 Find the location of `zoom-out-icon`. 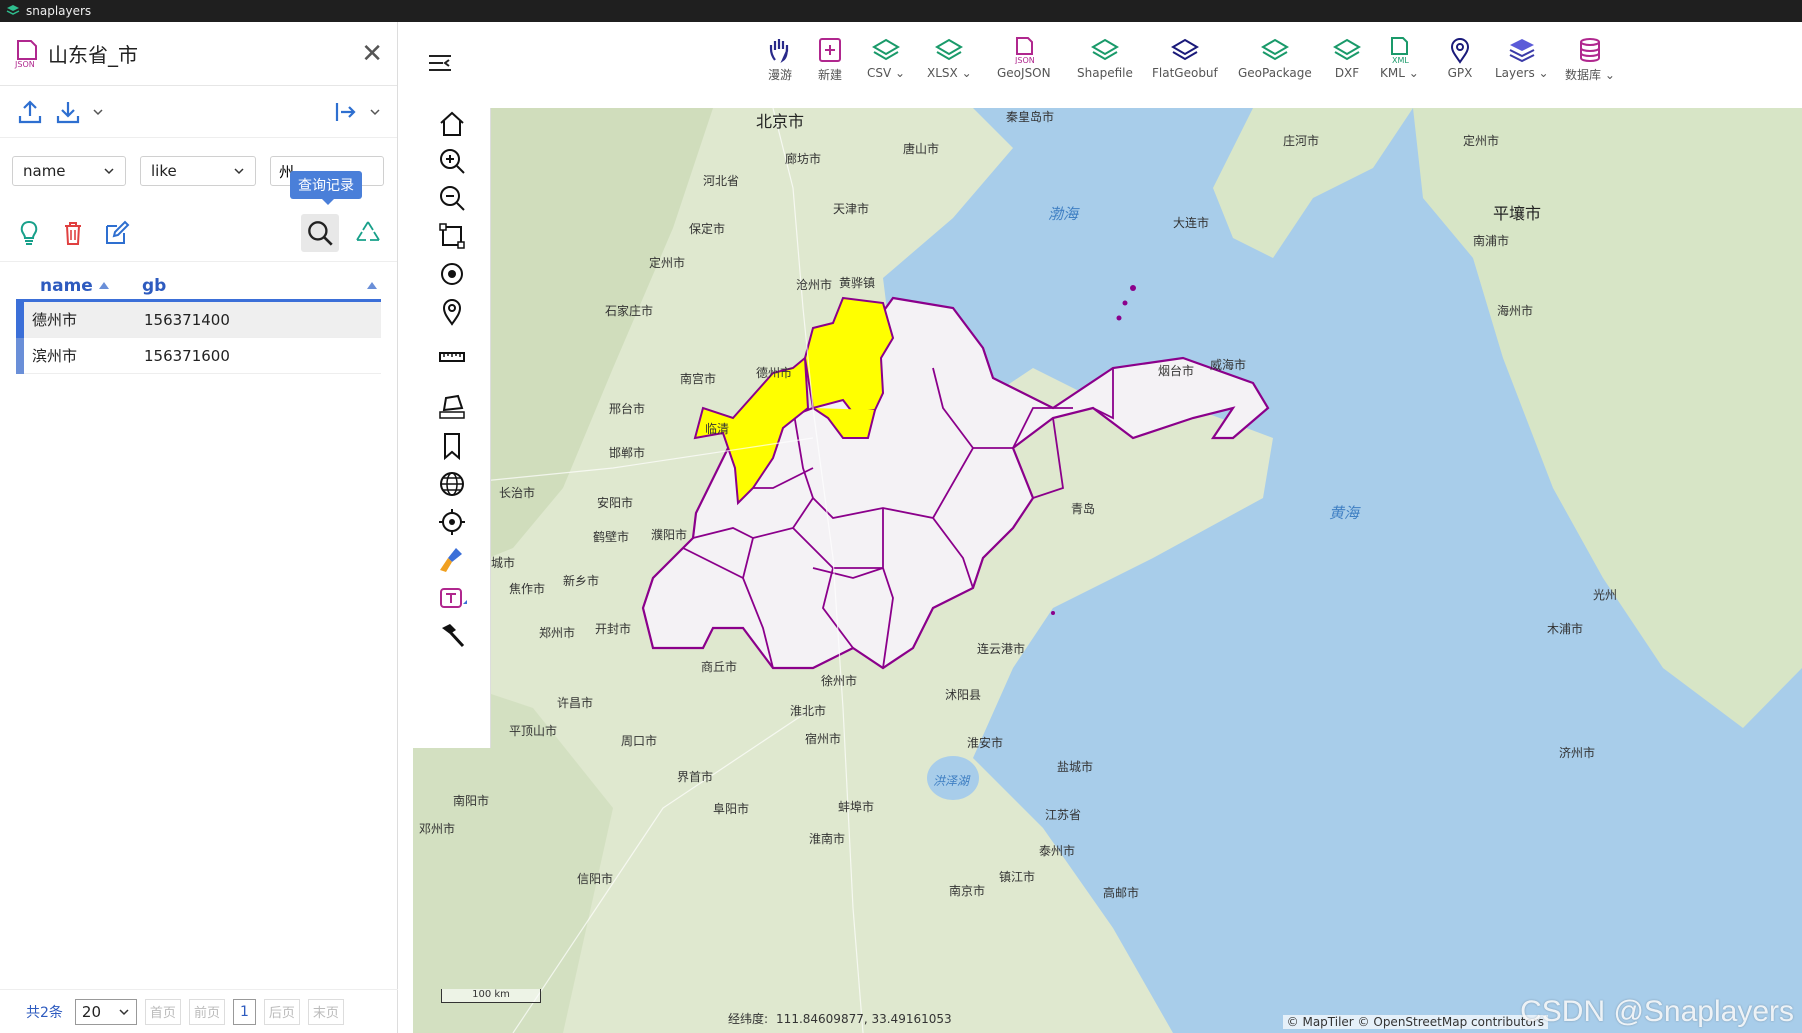

zoom-out-icon is located at coordinates (452, 198).